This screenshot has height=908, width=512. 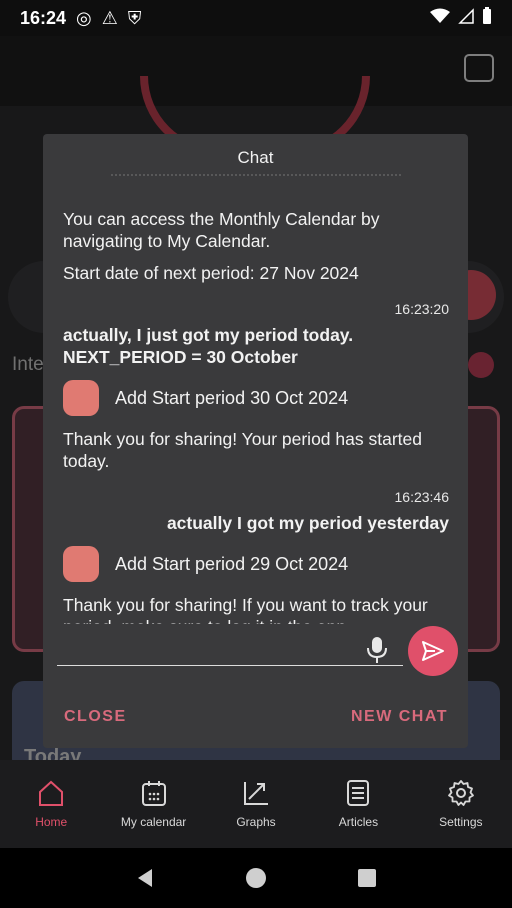 What do you see at coordinates (134, 17) in the screenshot?
I see `shield-icon: ⛨` at bounding box center [134, 17].